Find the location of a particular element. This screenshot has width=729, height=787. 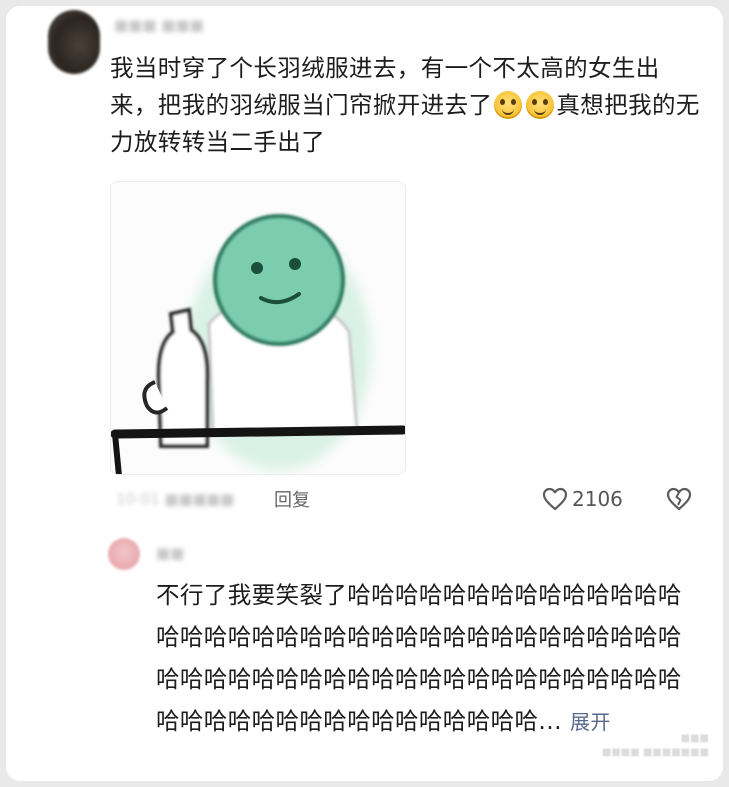

commenter-name-blurred: ■■■ ■■■ is located at coordinates (159, 25).